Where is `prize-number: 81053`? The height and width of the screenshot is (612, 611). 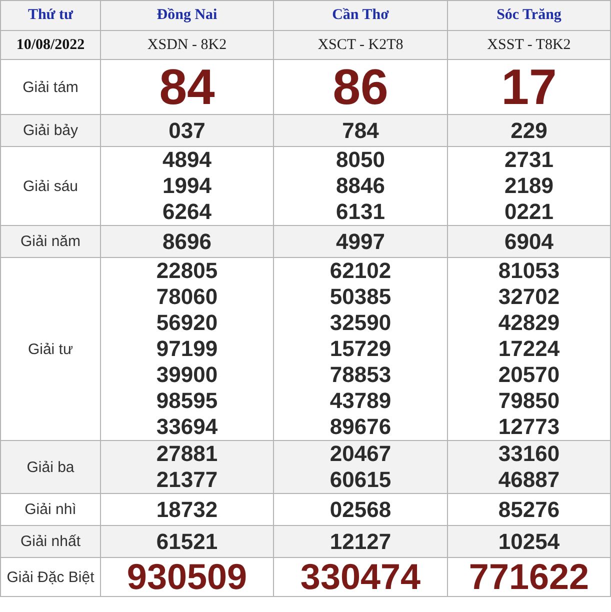 prize-number: 81053 is located at coordinates (529, 271).